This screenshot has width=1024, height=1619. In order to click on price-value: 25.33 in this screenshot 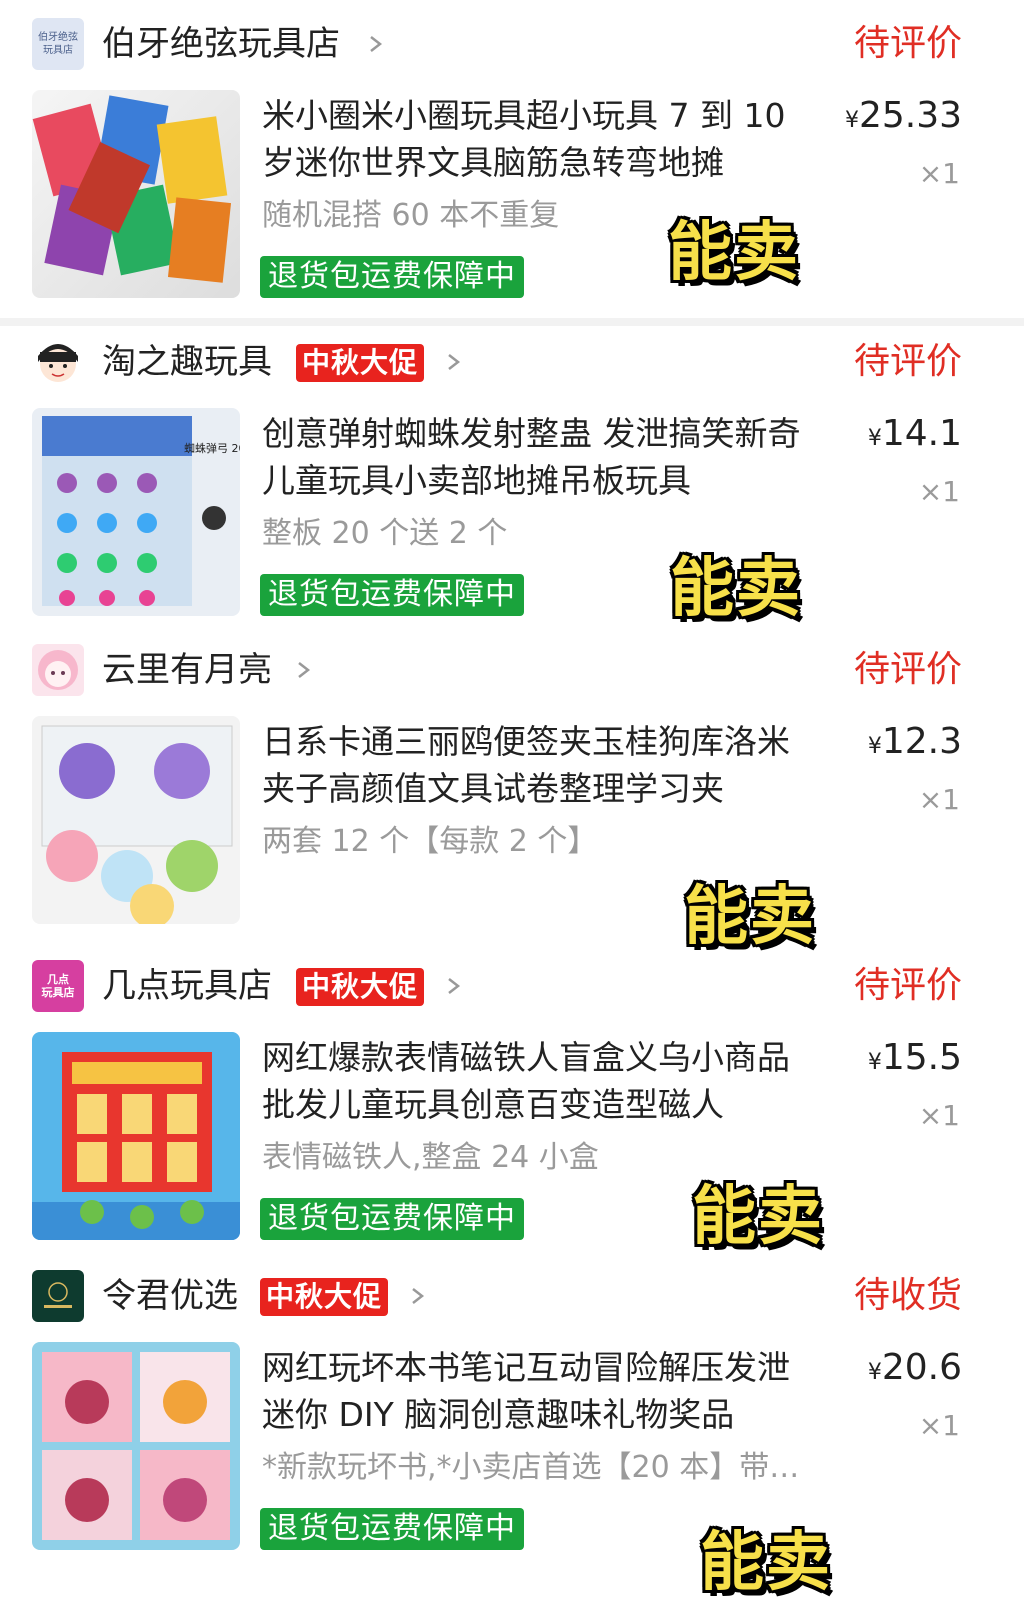, I will do `click(910, 115)`.